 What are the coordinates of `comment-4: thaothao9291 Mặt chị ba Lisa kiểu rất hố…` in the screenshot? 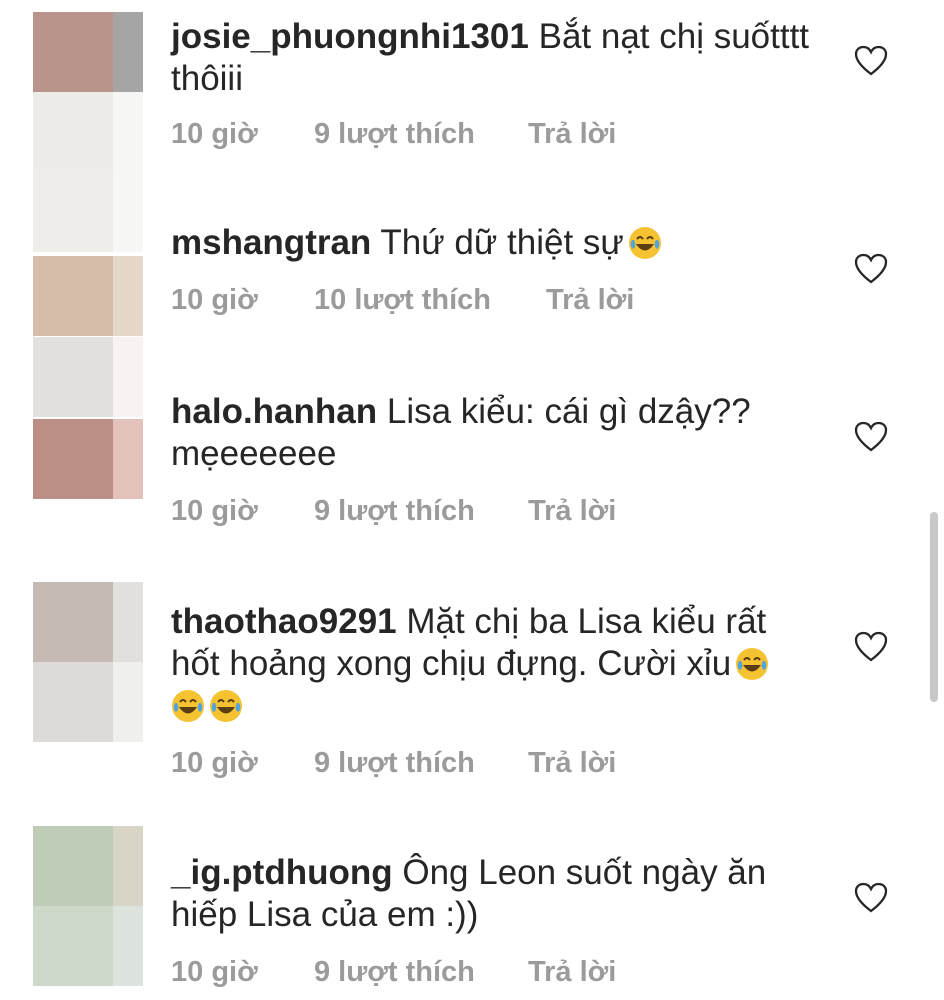 It's located at (496, 664).